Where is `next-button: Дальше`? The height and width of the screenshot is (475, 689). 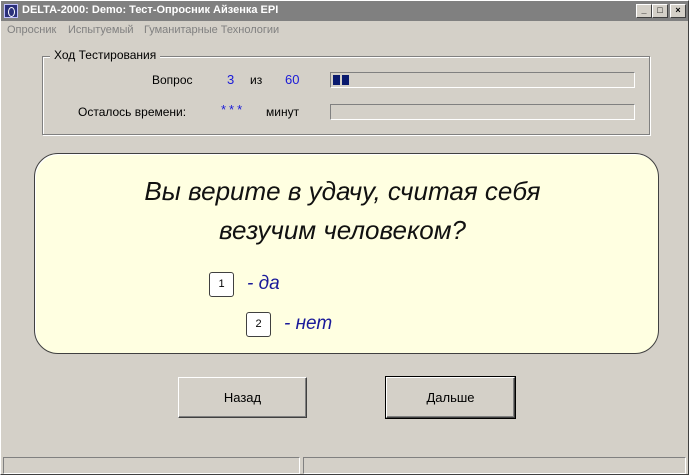 next-button: Дальше is located at coordinates (450, 397).